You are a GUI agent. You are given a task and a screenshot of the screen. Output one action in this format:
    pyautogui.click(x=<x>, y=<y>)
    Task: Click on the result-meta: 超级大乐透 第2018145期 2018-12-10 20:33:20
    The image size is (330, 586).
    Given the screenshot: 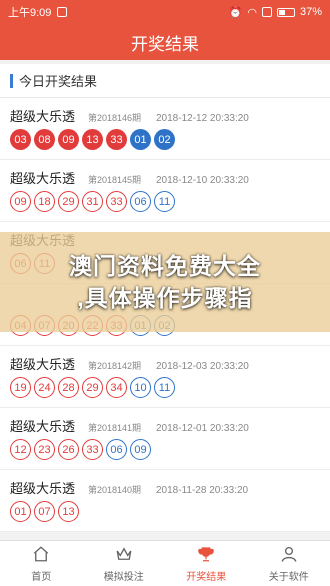 What is the action you would take?
    pyautogui.click(x=165, y=177)
    